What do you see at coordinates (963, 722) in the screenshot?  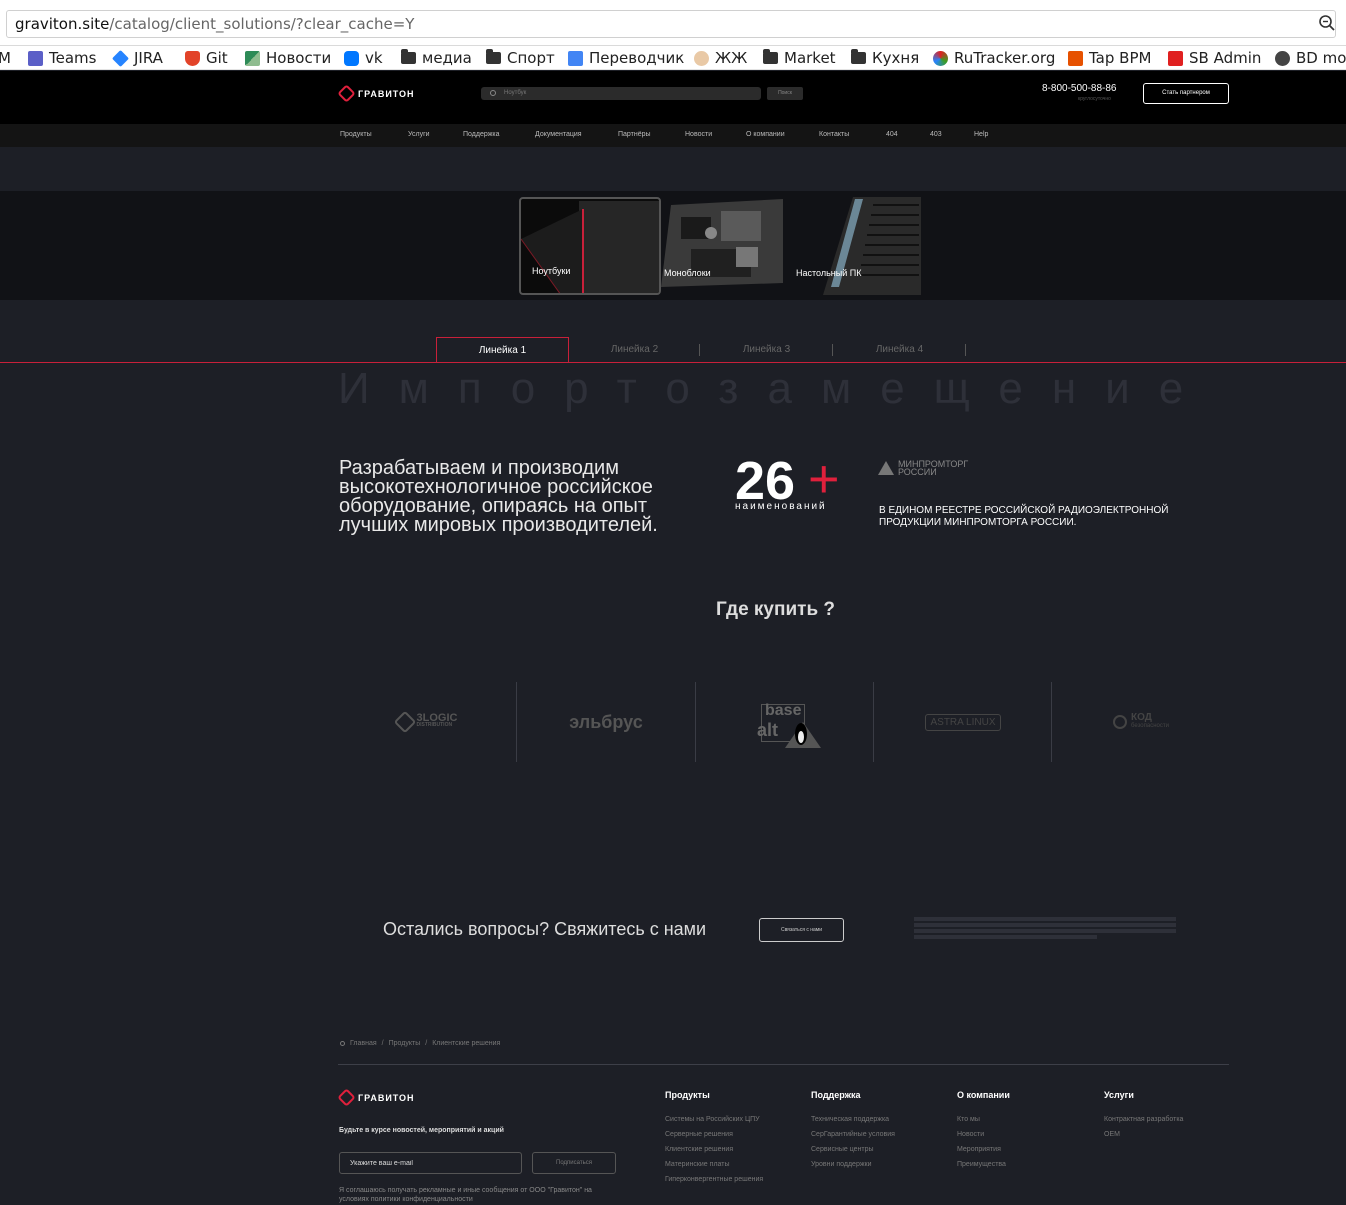 I see `partner-astra: ASTRA LINUX` at bounding box center [963, 722].